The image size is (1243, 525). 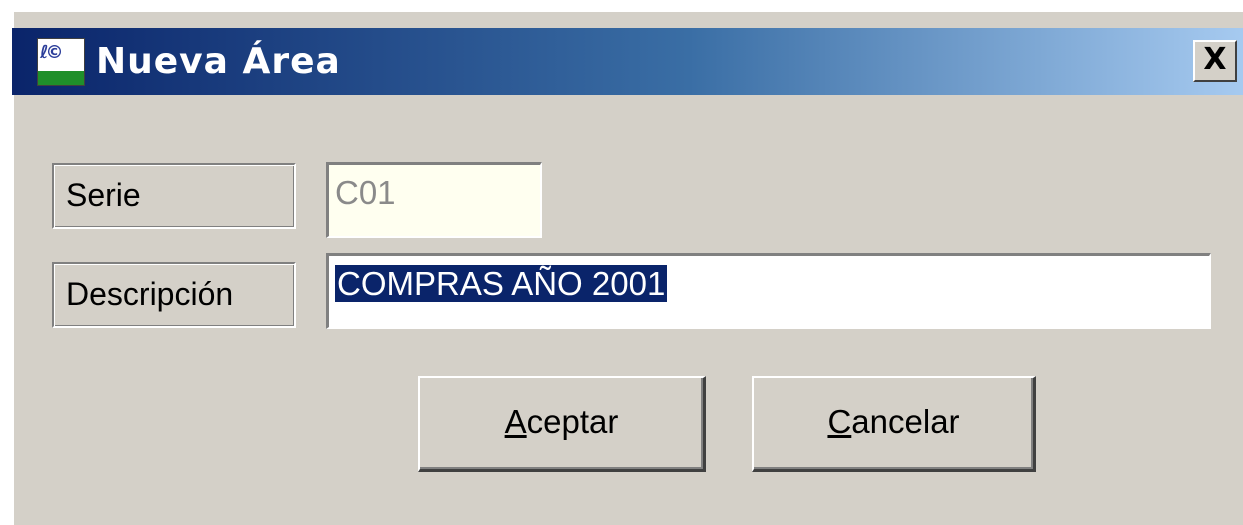 I want to click on app-icon: ℓ©, so click(x=61, y=62).